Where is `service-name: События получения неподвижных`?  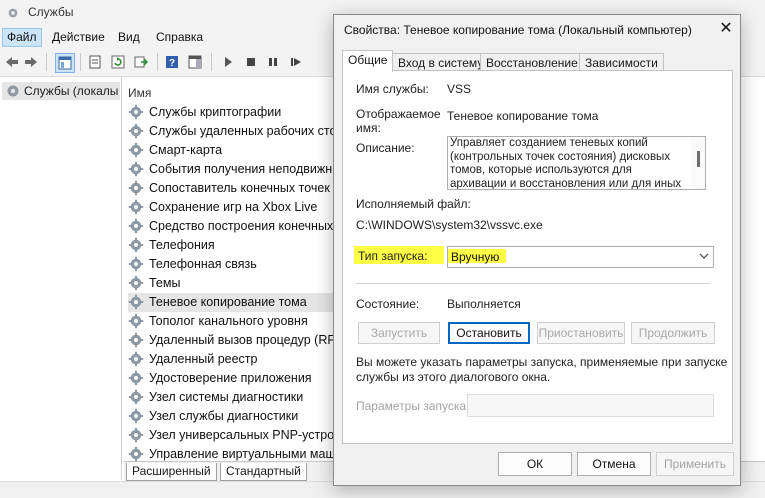 service-name: События получения неподвижных is located at coordinates (248, 169).